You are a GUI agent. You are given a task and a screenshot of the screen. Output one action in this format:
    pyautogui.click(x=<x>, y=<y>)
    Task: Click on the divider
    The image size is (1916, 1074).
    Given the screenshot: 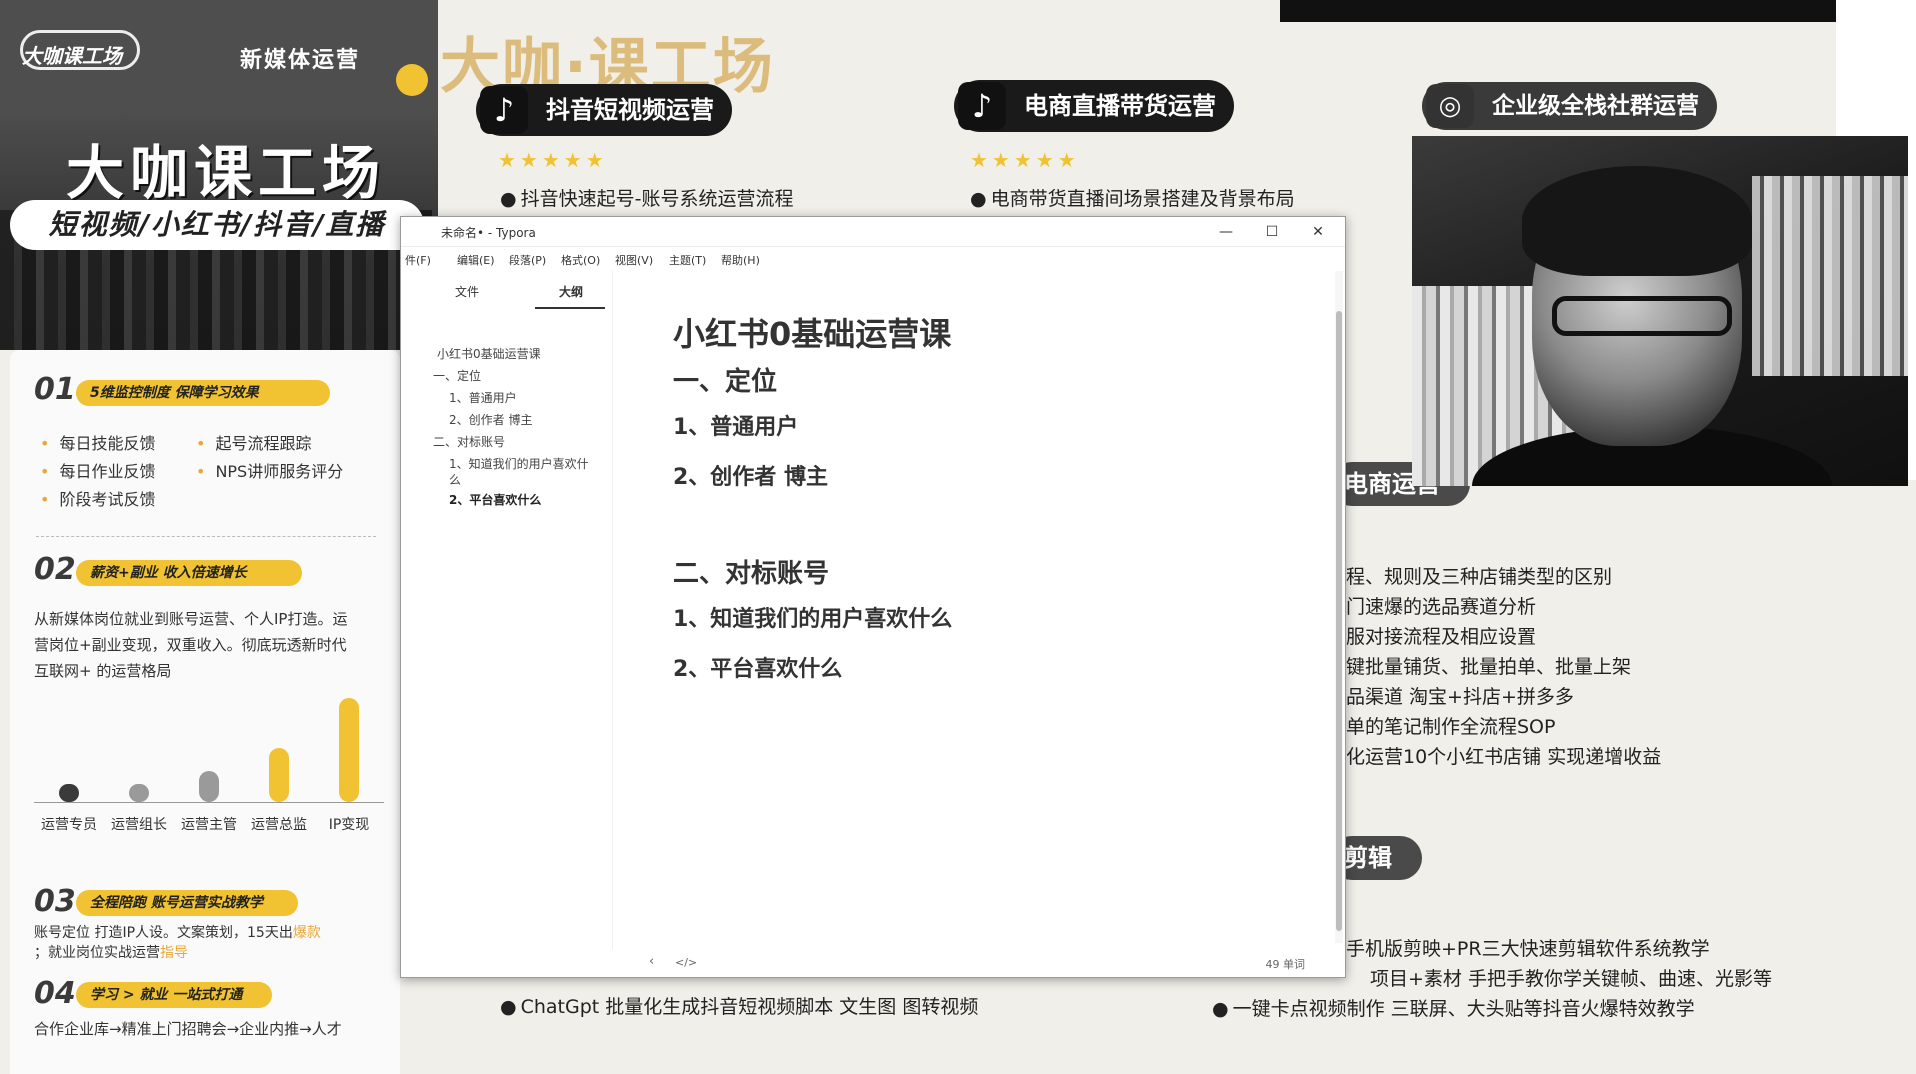 What is the action you would take?
    pyautogui.click(x=206, y=536)
    